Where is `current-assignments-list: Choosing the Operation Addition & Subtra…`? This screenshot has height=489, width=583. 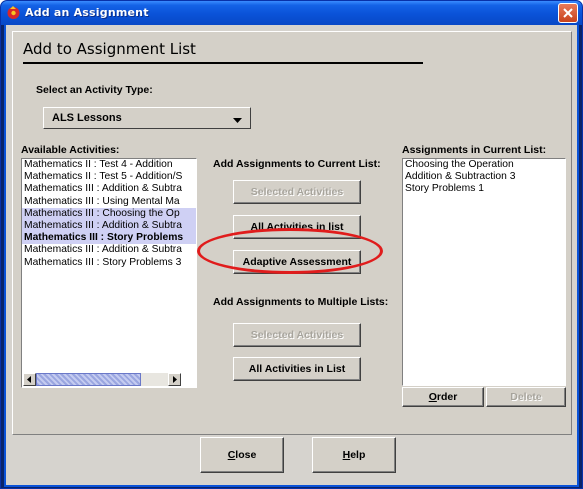
current-assignments-list: Choosing the Operation Addition & Subtra… is located at coordinates (484, 272).